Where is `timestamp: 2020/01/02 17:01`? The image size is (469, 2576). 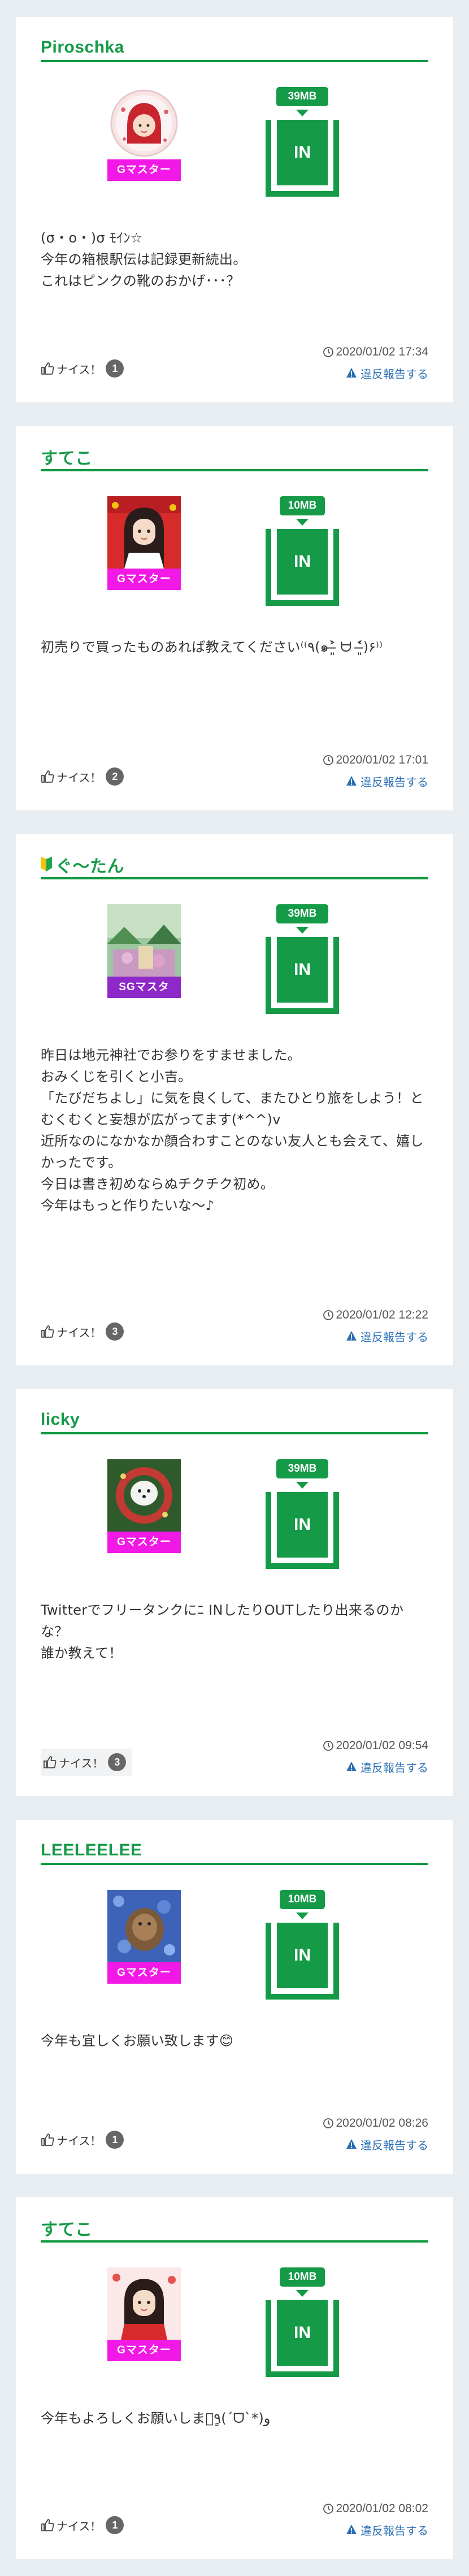
timestamp: 2020/01/02 17:01 is located at coordinates (376, 760).